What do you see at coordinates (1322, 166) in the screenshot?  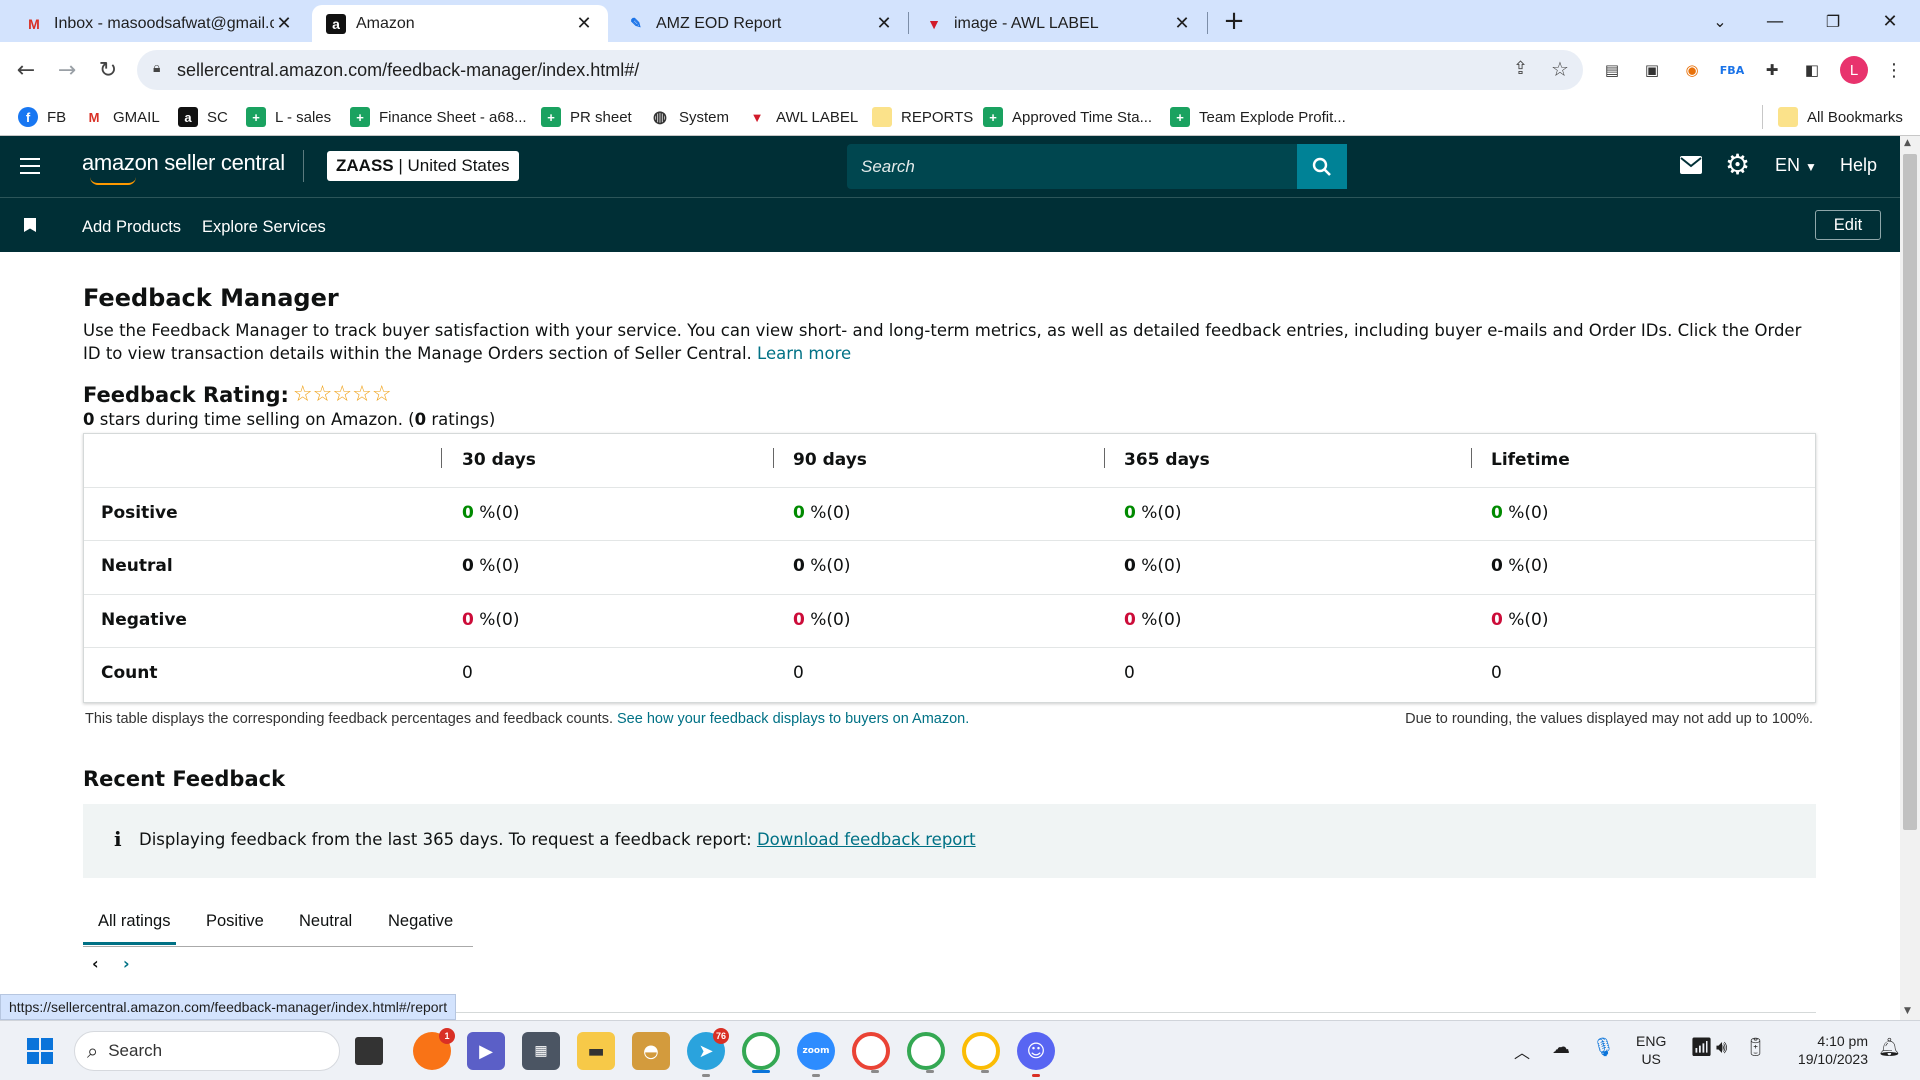 I see `search-button` at bounding box center [1322, 166].